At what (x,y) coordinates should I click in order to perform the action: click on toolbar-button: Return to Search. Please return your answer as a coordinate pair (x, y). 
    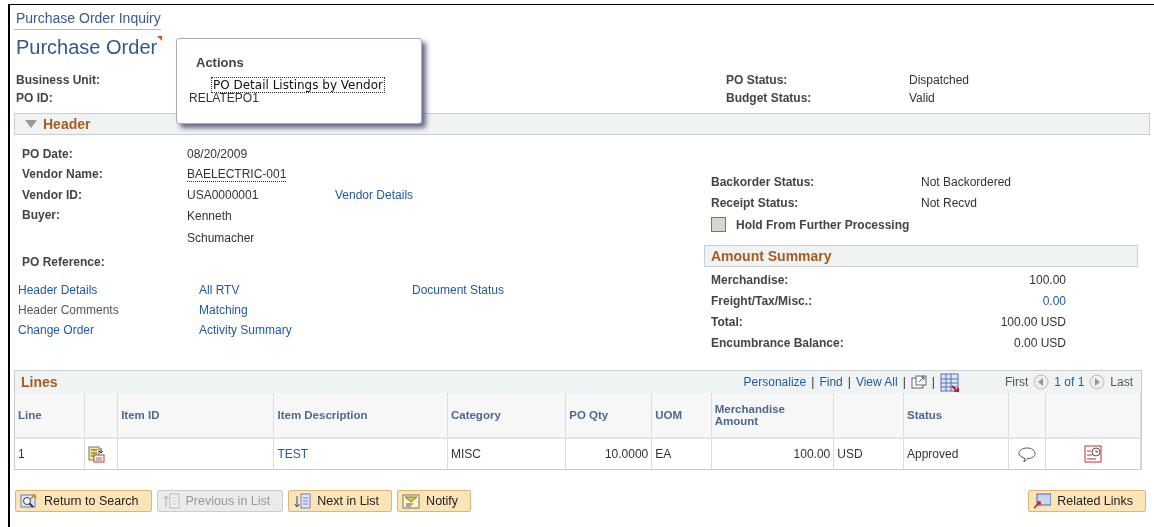
    Looking at the image, I should click on (83, 501).